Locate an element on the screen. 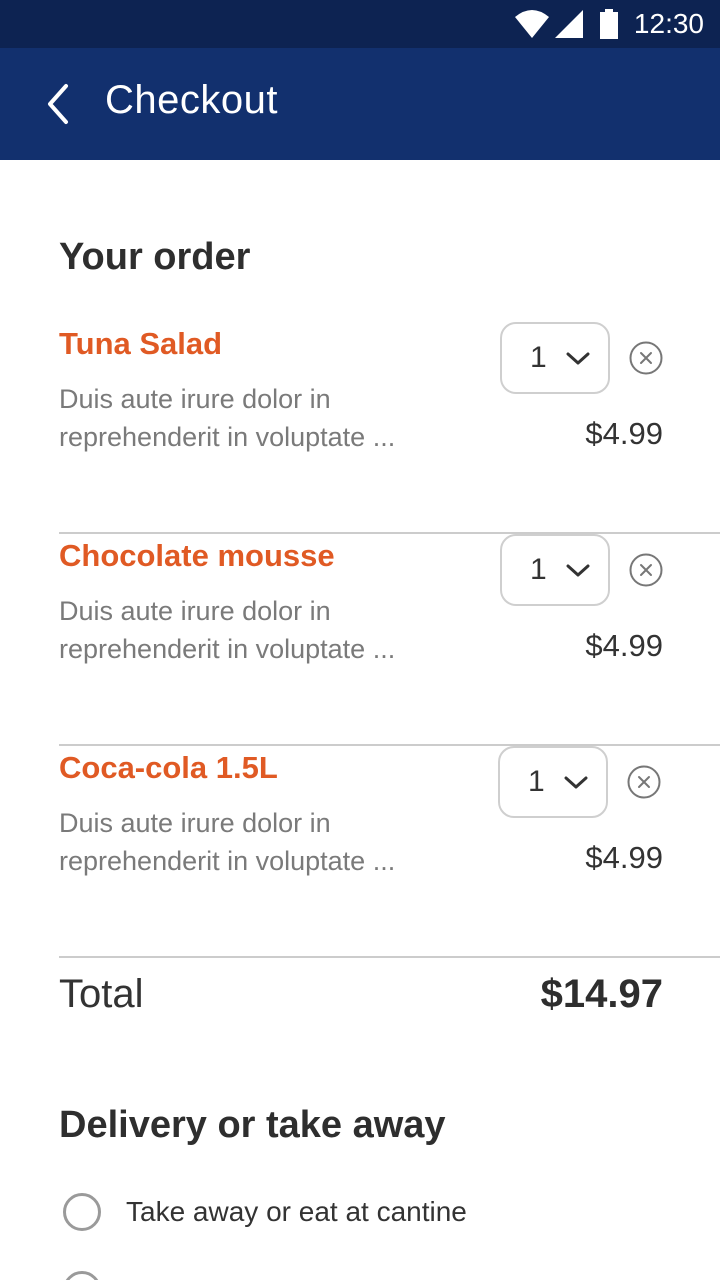  wifi-icon is located at coordinates (532, 24).